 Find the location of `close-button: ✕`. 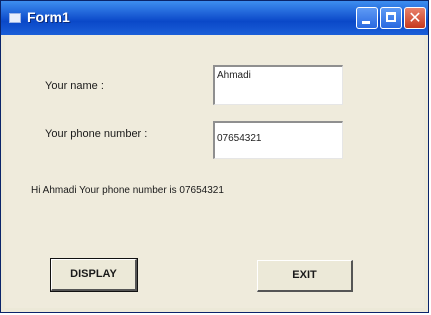

close-button: ✕ is located at coordinates (415, 18).